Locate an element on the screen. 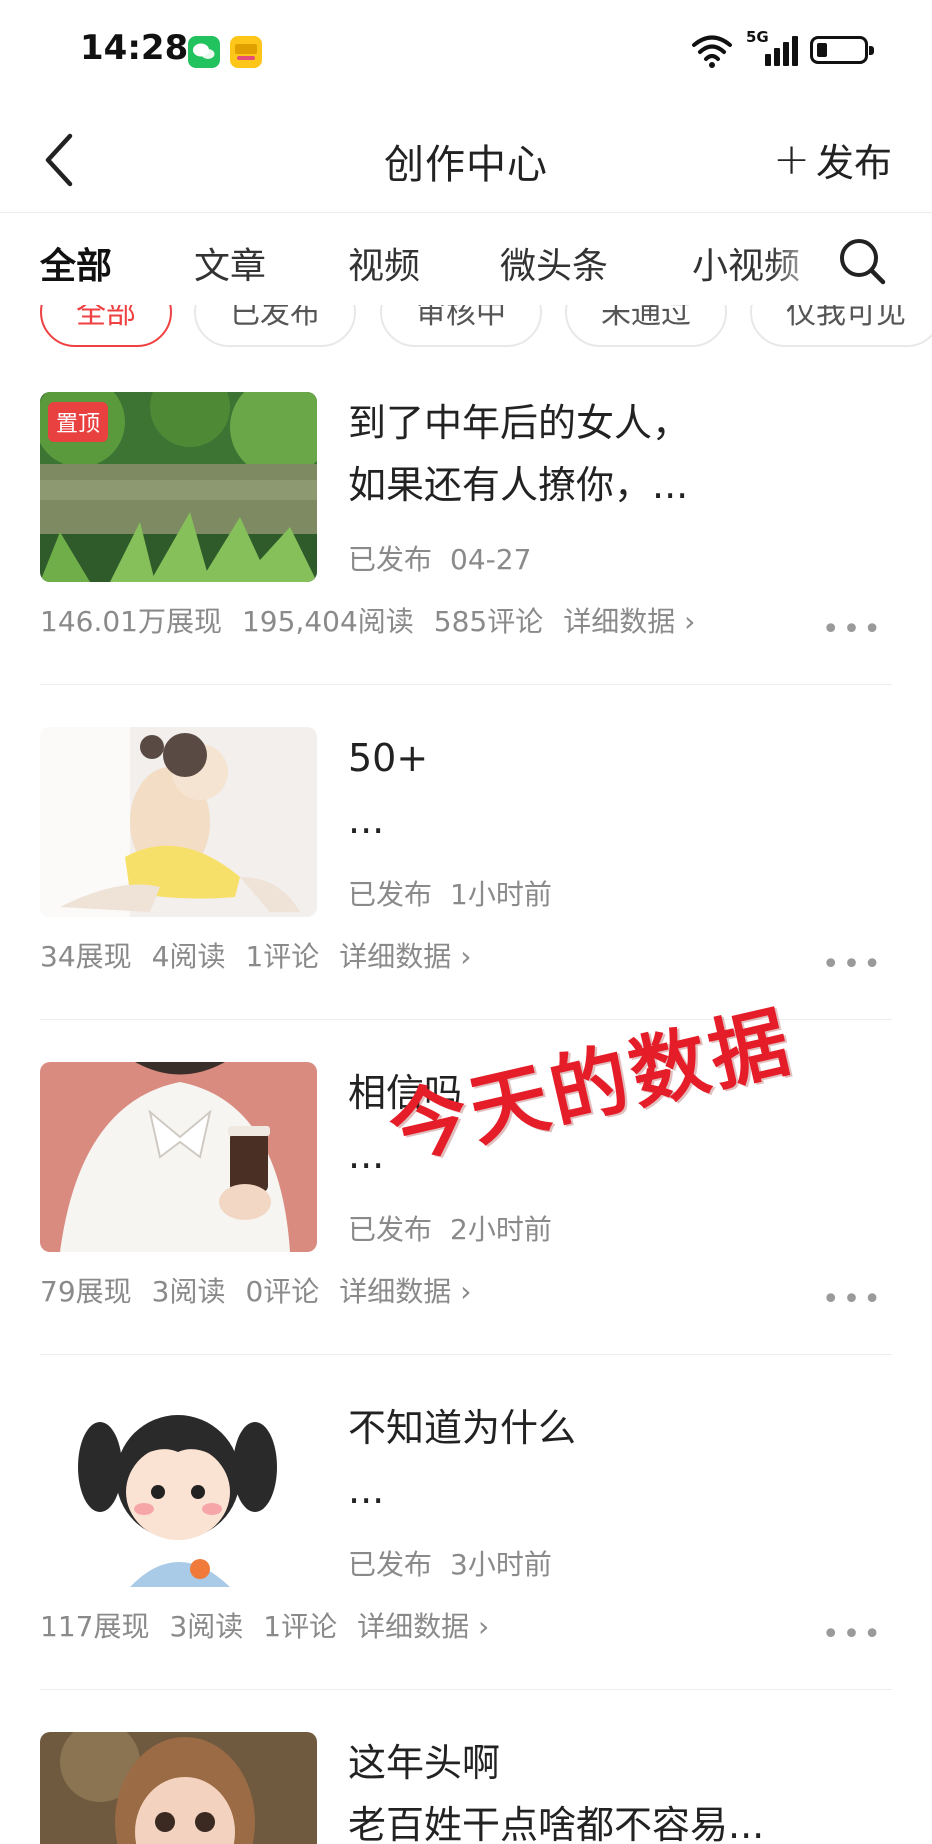 The width and height of the screenshot is (932, 1844). publish-label: 发布 is located at coordinates (853, 163).